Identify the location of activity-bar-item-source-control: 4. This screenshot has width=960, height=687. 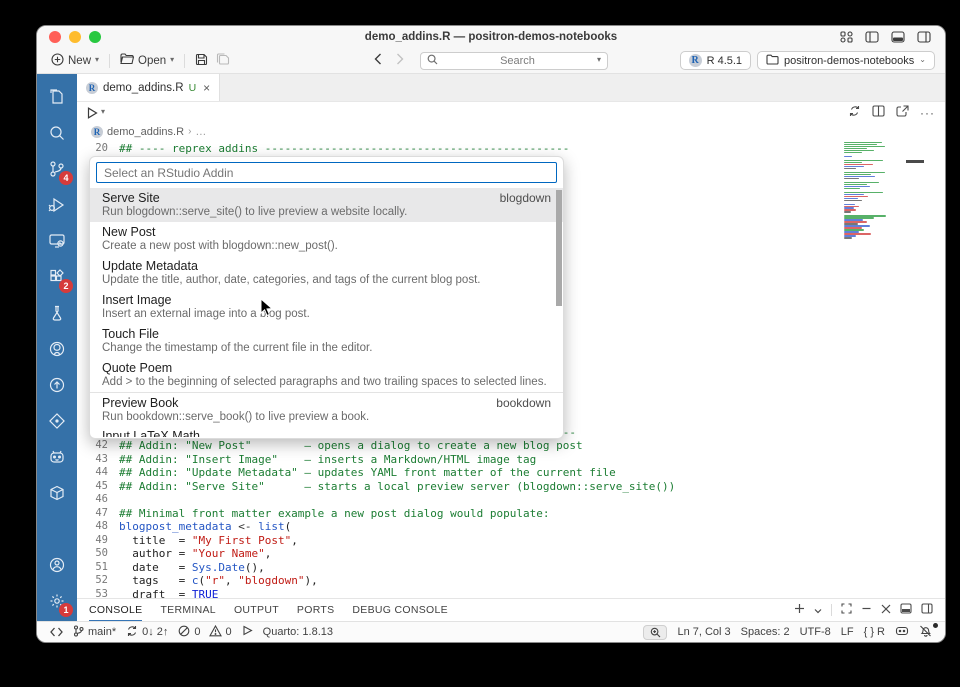
(57, 171).